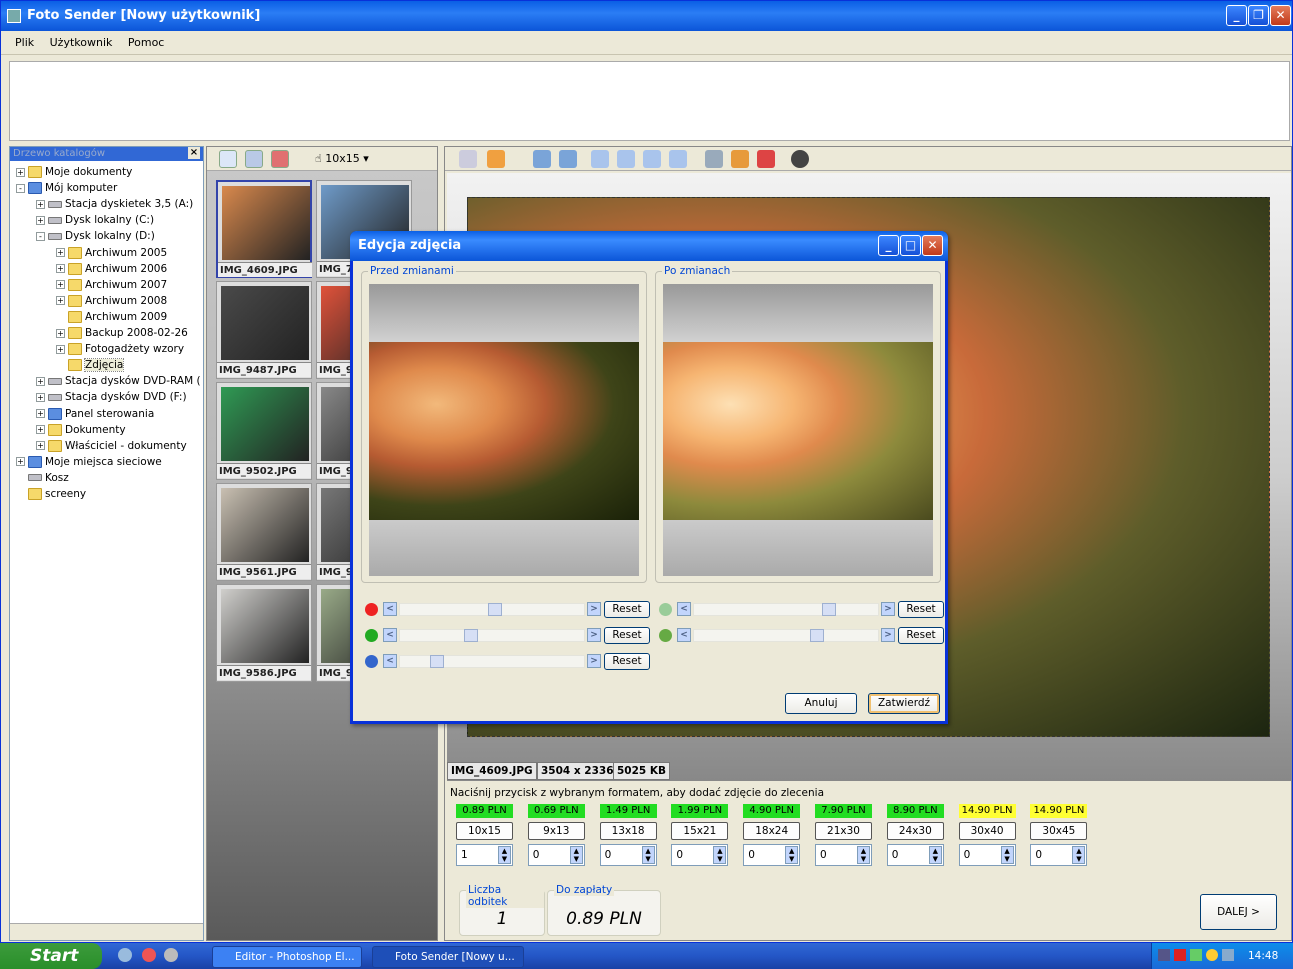 Image resolution: width=1293 pixels, height=969 pixels. I want to click on tree-item: Zdjęcia, so click(90, 365).